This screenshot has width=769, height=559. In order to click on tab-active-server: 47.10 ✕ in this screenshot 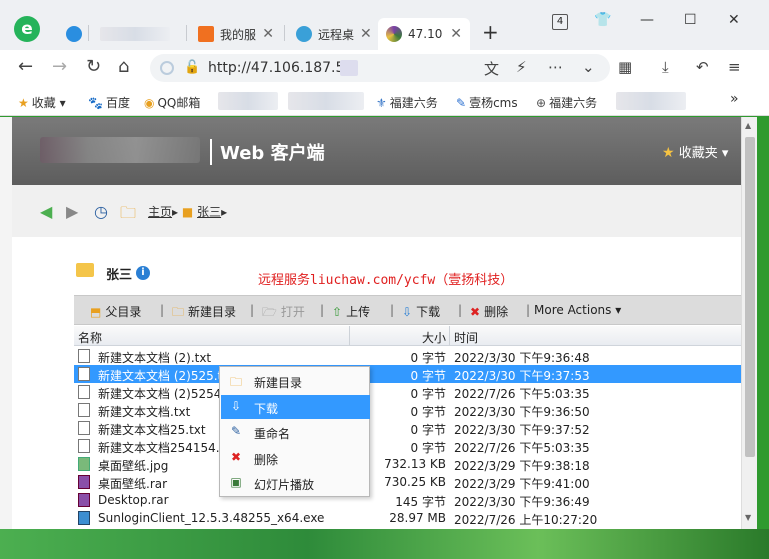, I will do `click(424, 34)`.